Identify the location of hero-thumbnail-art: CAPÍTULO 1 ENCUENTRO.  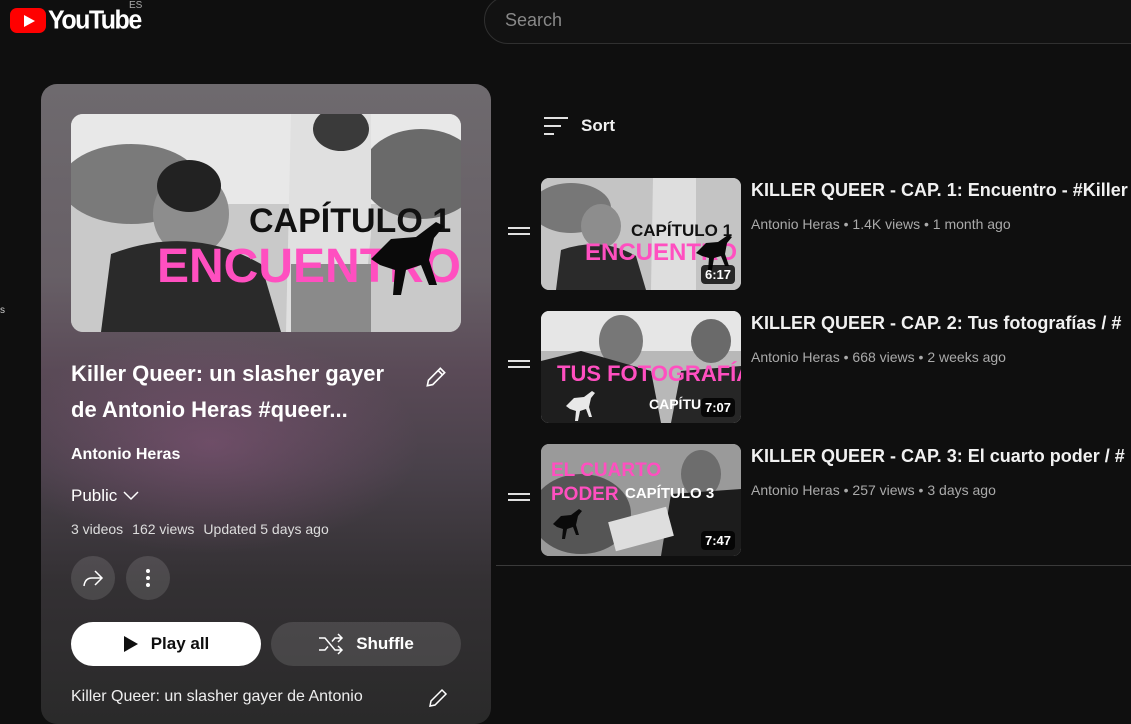
(266, 223).